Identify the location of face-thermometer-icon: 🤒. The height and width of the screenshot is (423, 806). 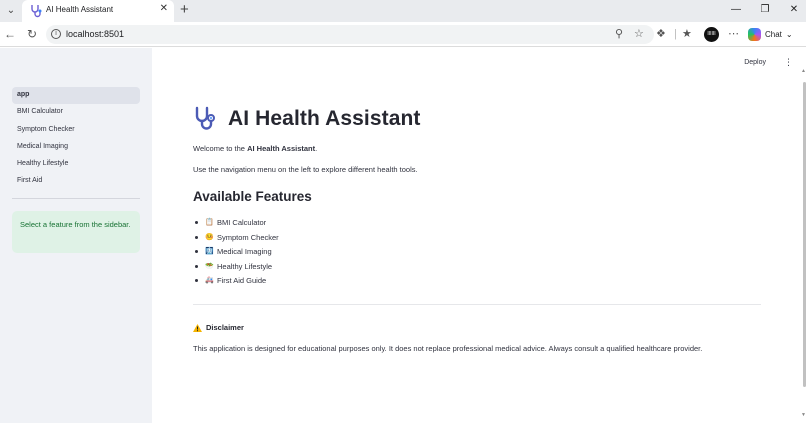
(209, 237).